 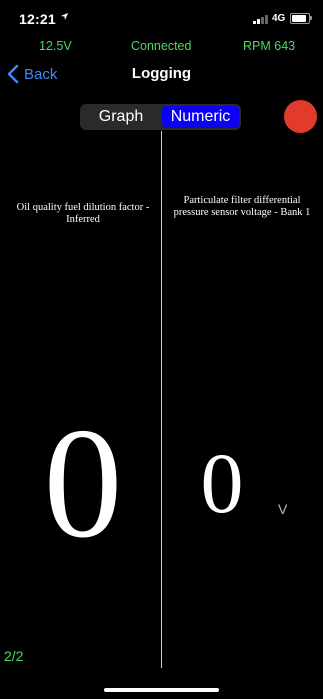 What do you see at coordinates (300, 116) in the screenshot?
I see `record-button` at bounding box center [300, 116].